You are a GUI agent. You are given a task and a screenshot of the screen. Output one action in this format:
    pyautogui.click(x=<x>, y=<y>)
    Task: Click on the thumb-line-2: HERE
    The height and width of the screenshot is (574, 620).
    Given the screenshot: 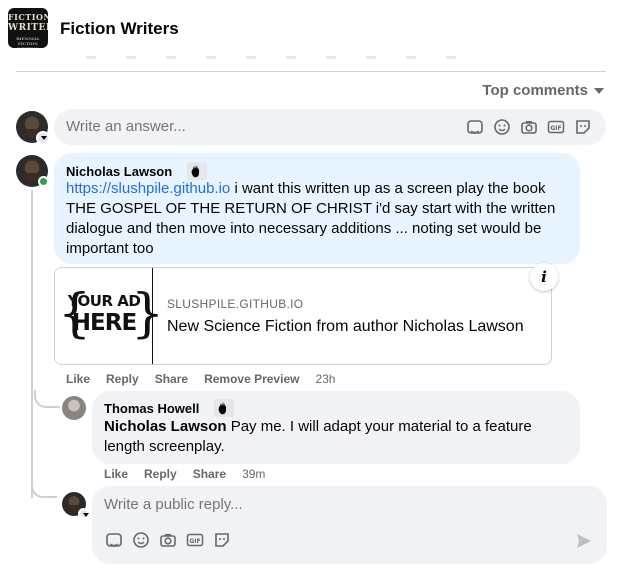 What is the action you would take?
    pyautogui.click(x=104, y=323)
    